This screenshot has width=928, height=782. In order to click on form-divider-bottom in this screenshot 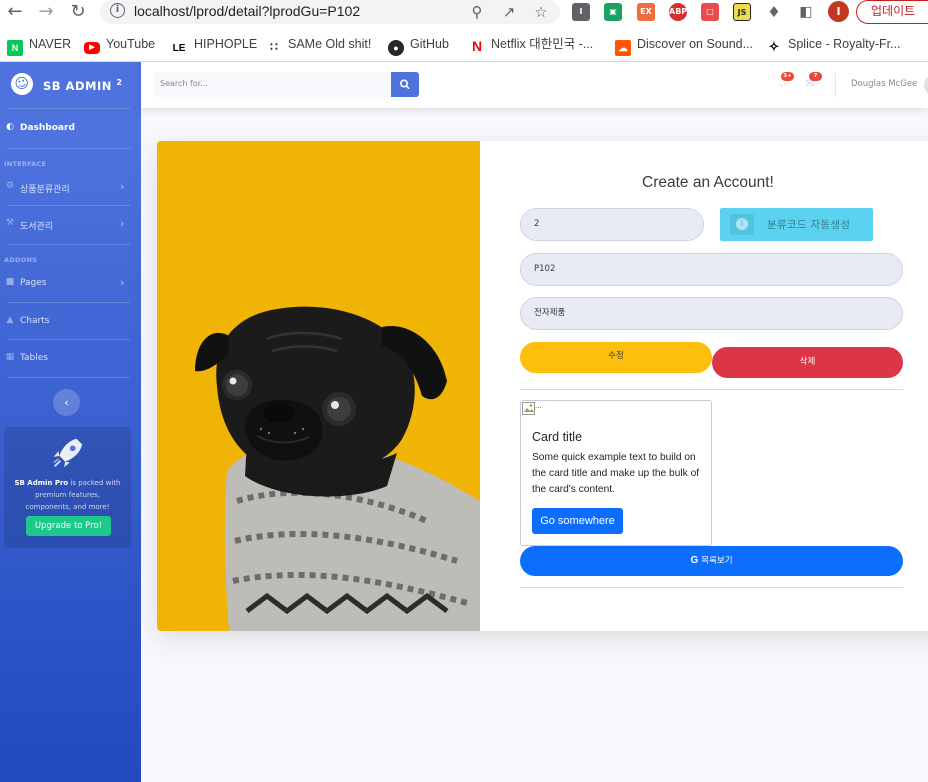, I will do `click(711, 587)`.